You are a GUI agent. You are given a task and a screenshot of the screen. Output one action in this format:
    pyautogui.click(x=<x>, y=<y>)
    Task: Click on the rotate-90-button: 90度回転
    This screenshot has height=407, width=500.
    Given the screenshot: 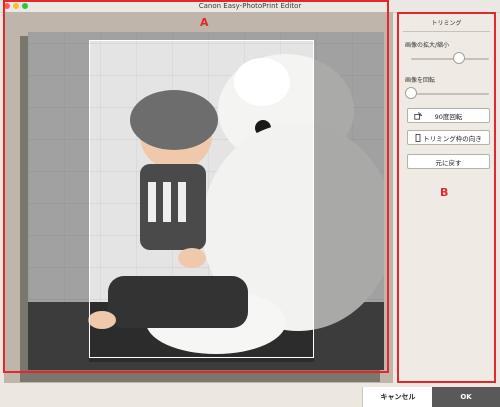 What is the action you would take?
    pyautogui.click(x=448, y=115)
    